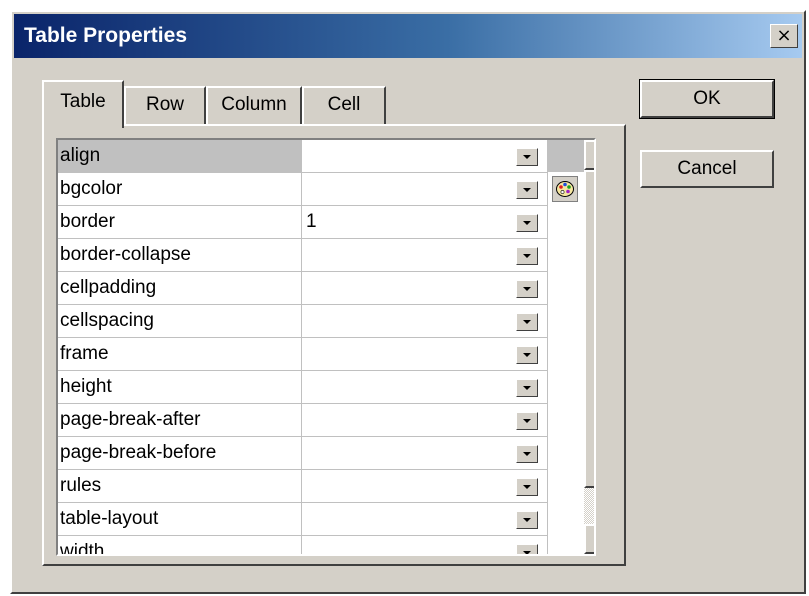  What do you see at coordinates (105, 35) in the screenshot?
I see `dialog-title: Table Properties` at bounding box center [105, 35].